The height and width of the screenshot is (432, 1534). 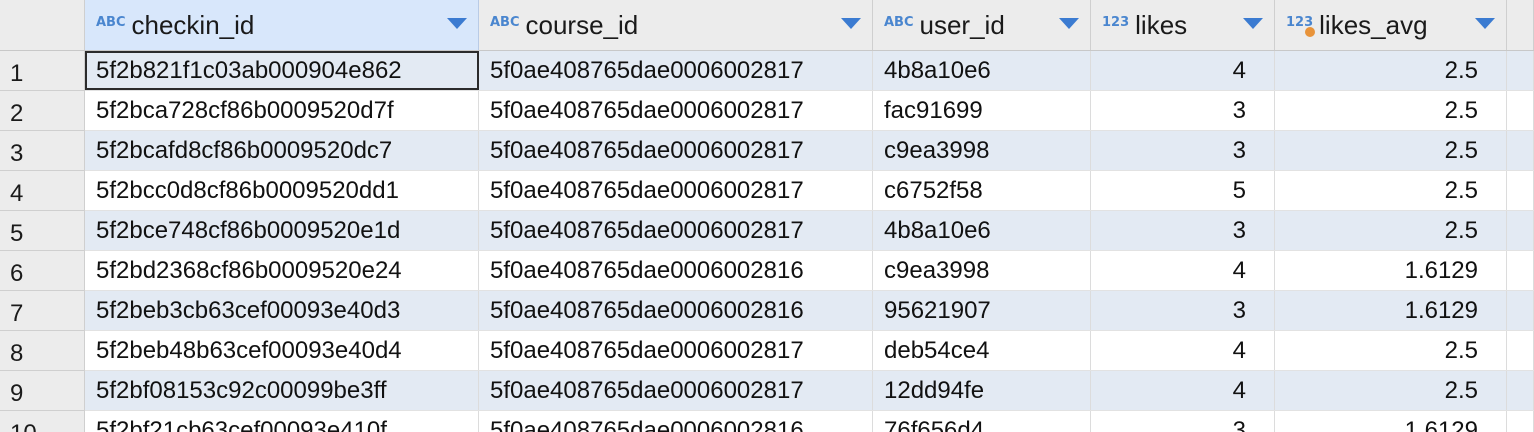 What do you see at coordinates (42, 151) in the screenshot?
I see `row-number: 3` at bounding box center [42, 151].